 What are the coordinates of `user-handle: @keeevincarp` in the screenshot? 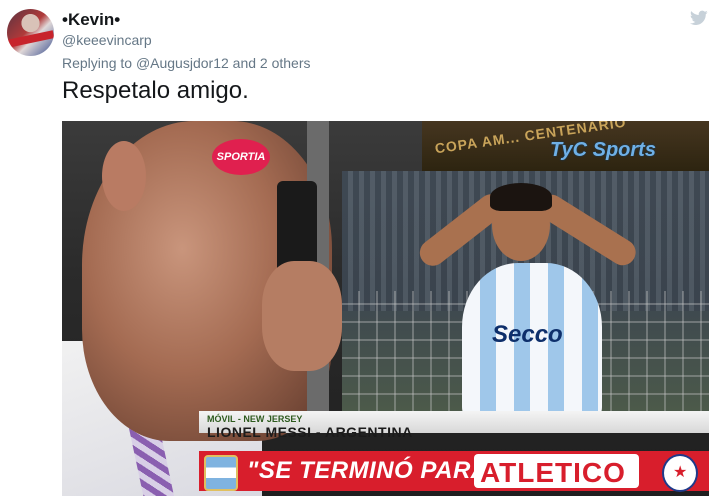 It's located at (107, 40).